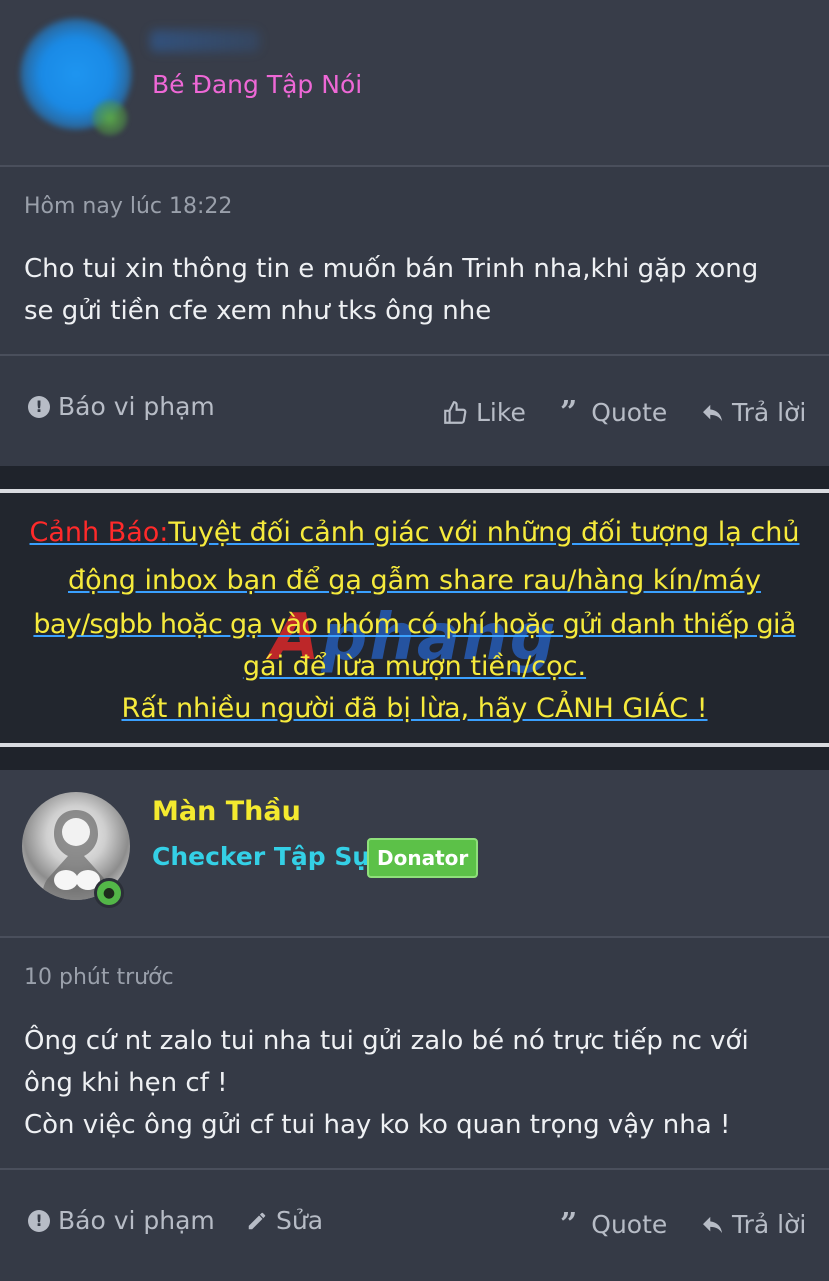 The width and height of the screenshot is (829, 1281). Describe the element at coordinates (110, 118) in the screenshot. I see `online-status-icon` at that location.